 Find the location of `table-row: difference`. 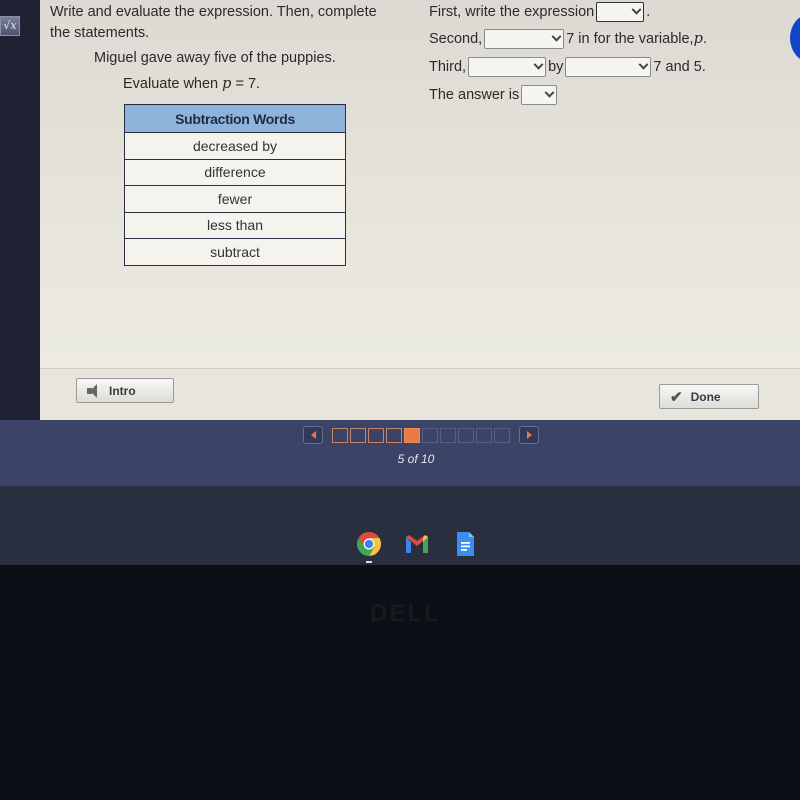

table-row: difference is located at coordinates (235, 172).